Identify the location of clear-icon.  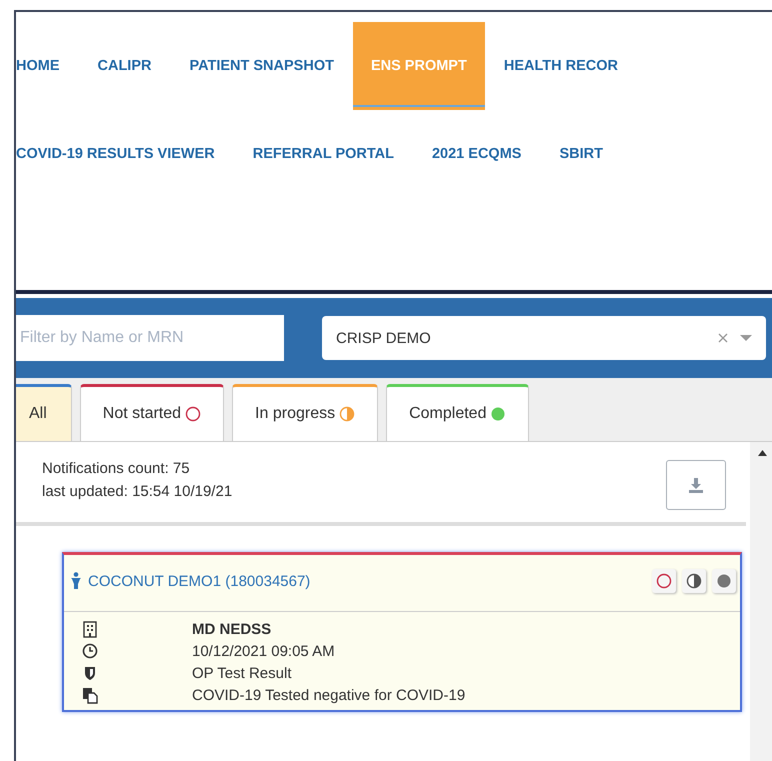
(723, 338).